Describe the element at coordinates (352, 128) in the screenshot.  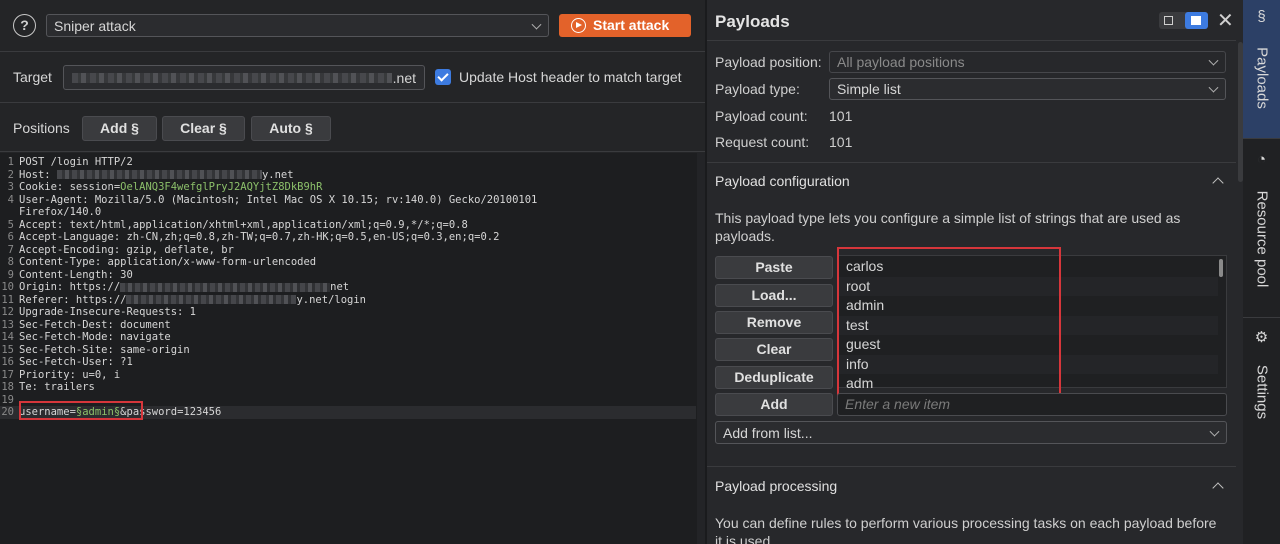
I see `positions-row: Positions Add § Clear § Auto §` at that location.